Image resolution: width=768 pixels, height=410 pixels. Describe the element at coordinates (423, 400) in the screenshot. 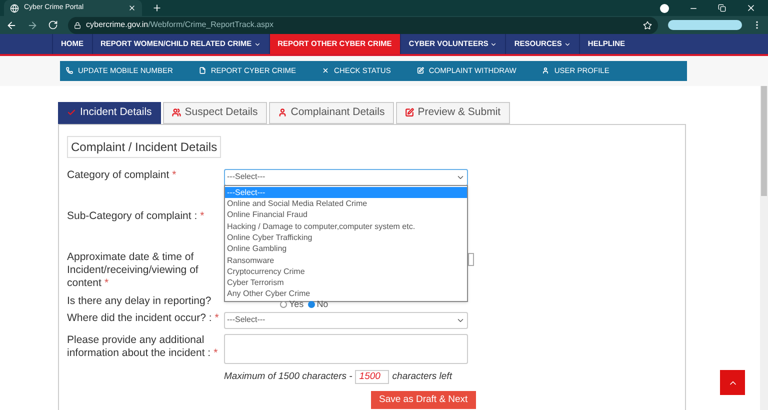

I see `save-draft-button: Save as Draft & Next` at that location.